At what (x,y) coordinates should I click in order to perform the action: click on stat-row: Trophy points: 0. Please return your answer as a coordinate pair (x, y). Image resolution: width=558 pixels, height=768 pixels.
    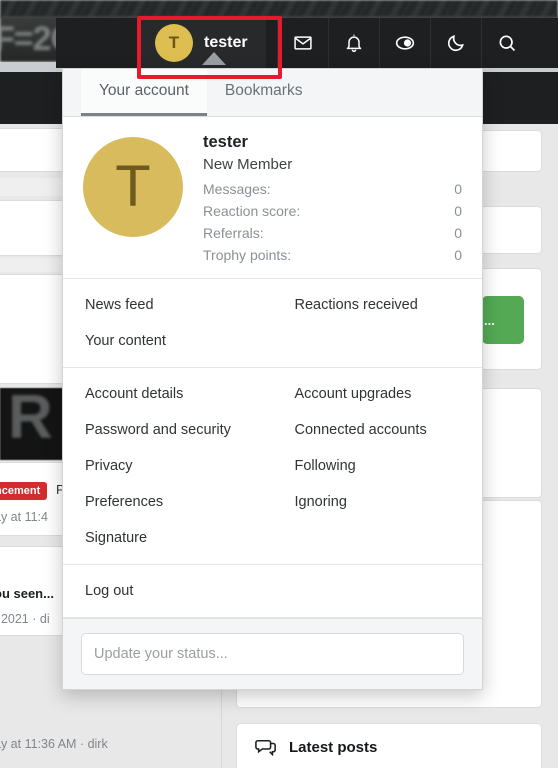
    Looking at the image, I should click on (332, 255).